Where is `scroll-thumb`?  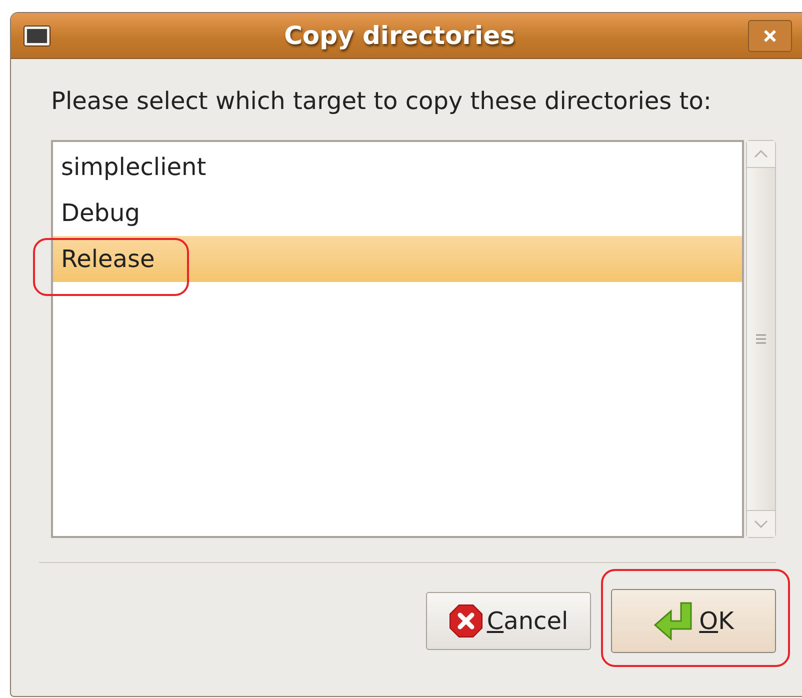
scroll-thumb is located at coordinates (761, 339).